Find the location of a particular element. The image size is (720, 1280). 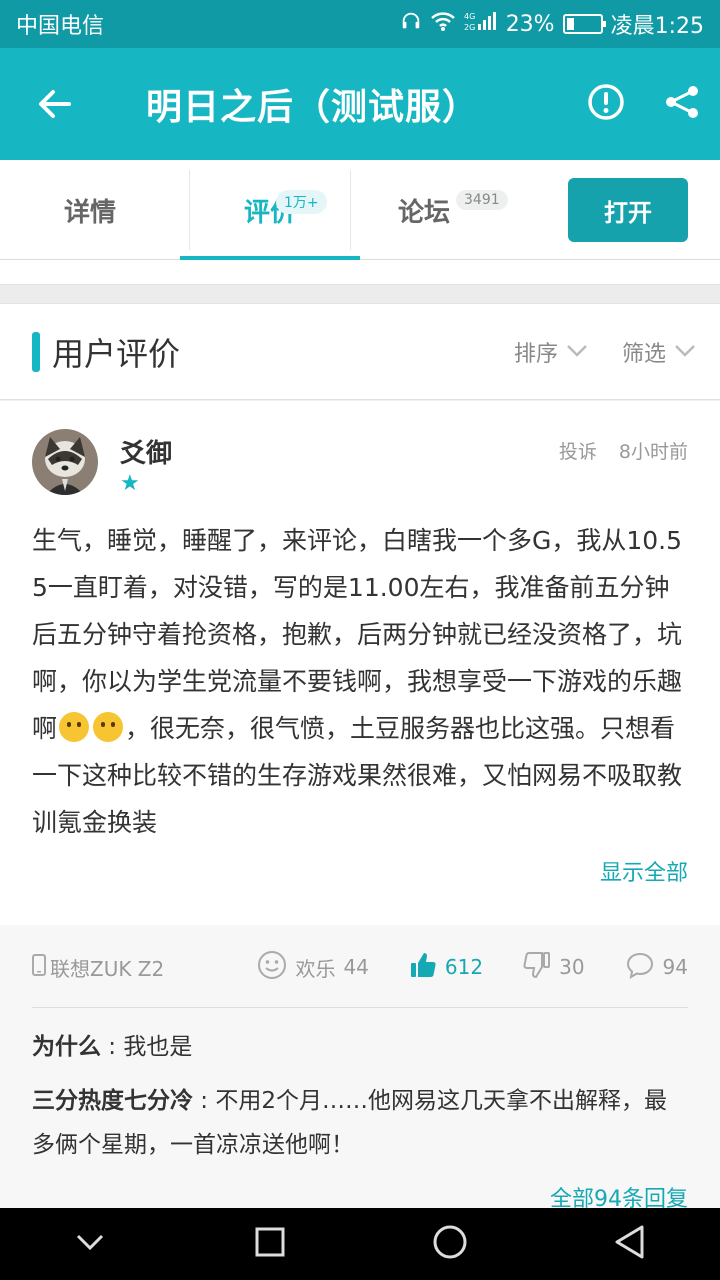

collapse-button is located at coordinates (90, 1244).